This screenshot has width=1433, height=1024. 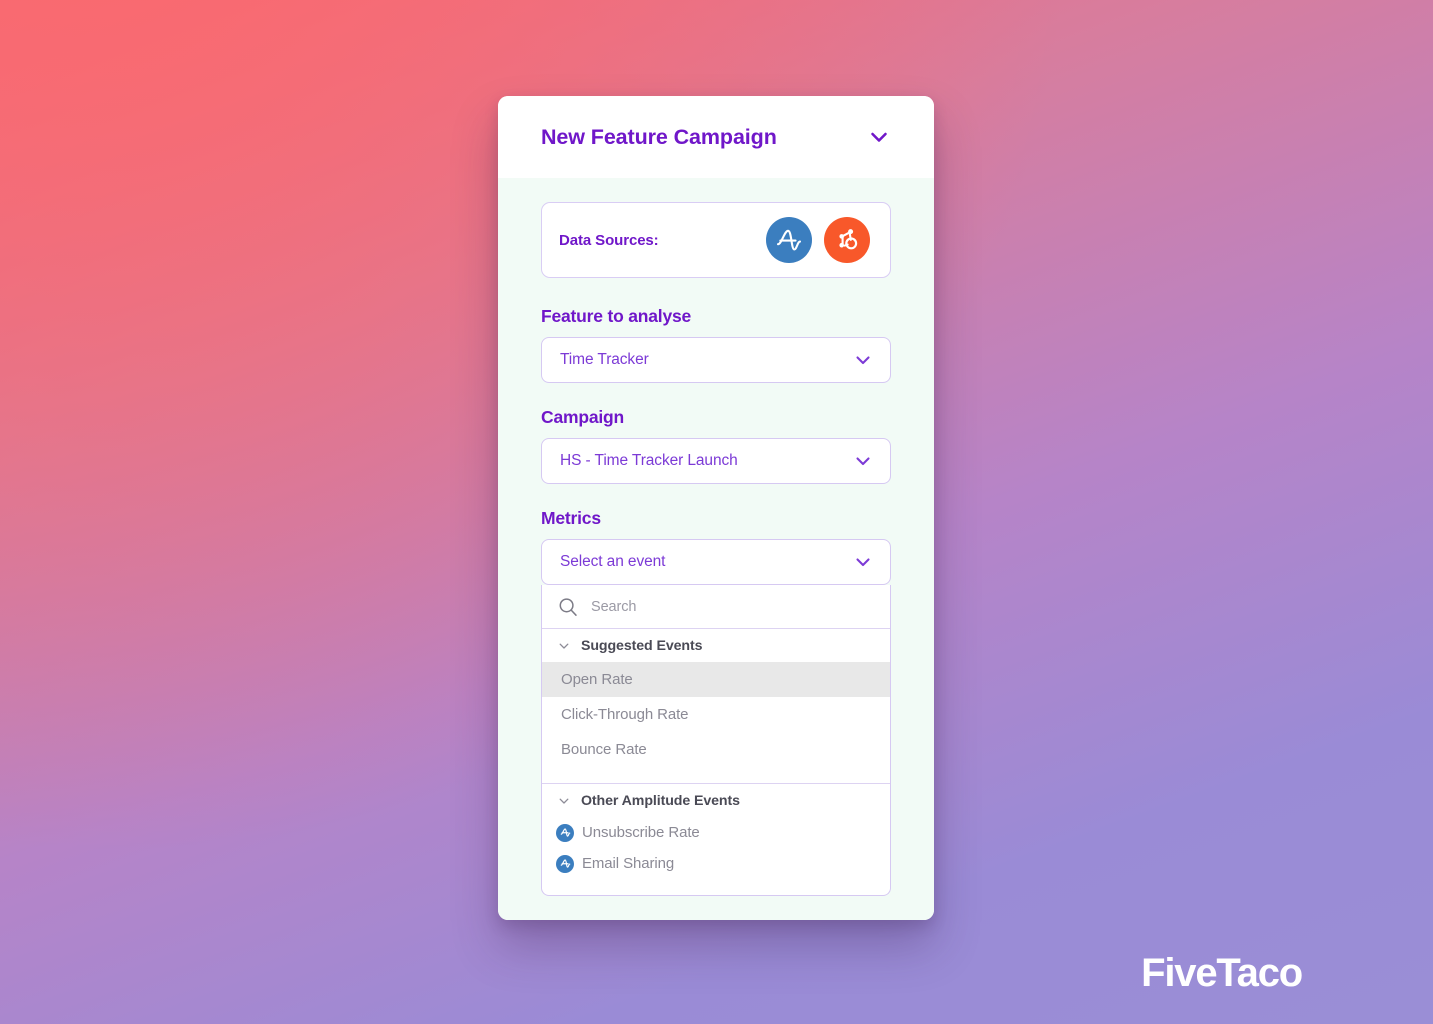 I want to click on campaign-select: HS - Time Tracker Launch, so click(x=716, y=461).